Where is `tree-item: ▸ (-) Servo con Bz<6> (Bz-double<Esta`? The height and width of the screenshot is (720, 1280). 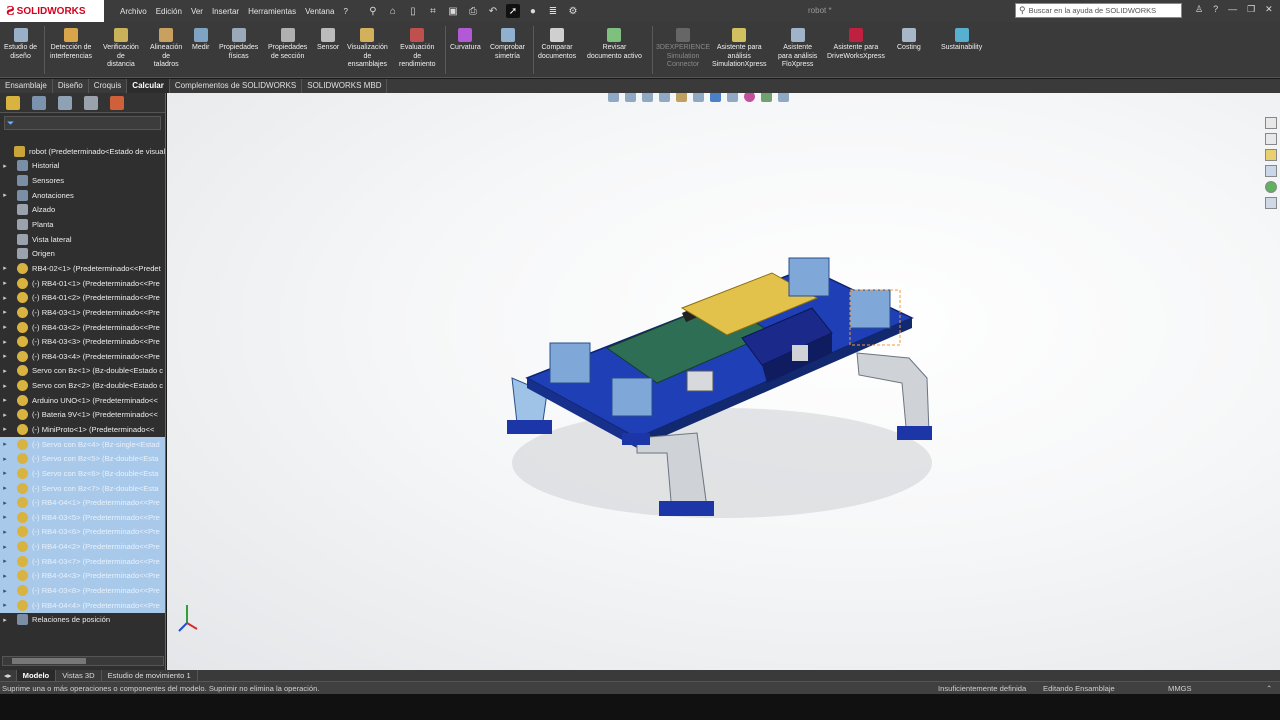 tree-item: ▸ (-) Servo con Bz<6> (Bz-double<Esta is located at coordinates (82, 473).